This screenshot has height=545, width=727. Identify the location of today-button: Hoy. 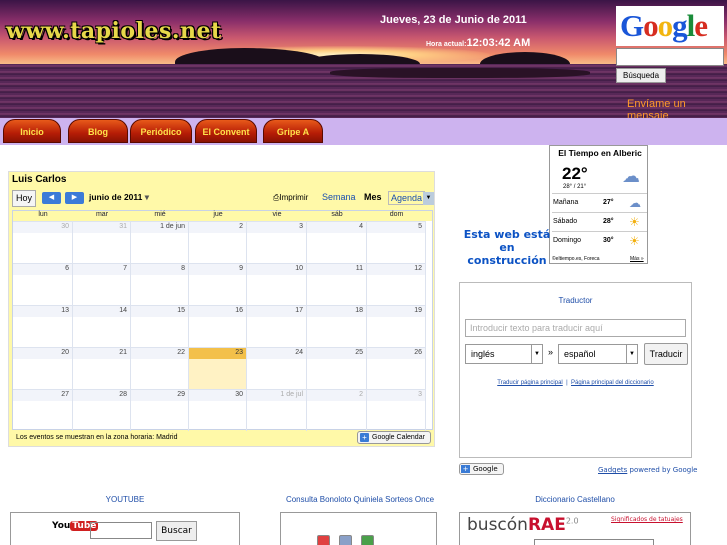
(24, 198).